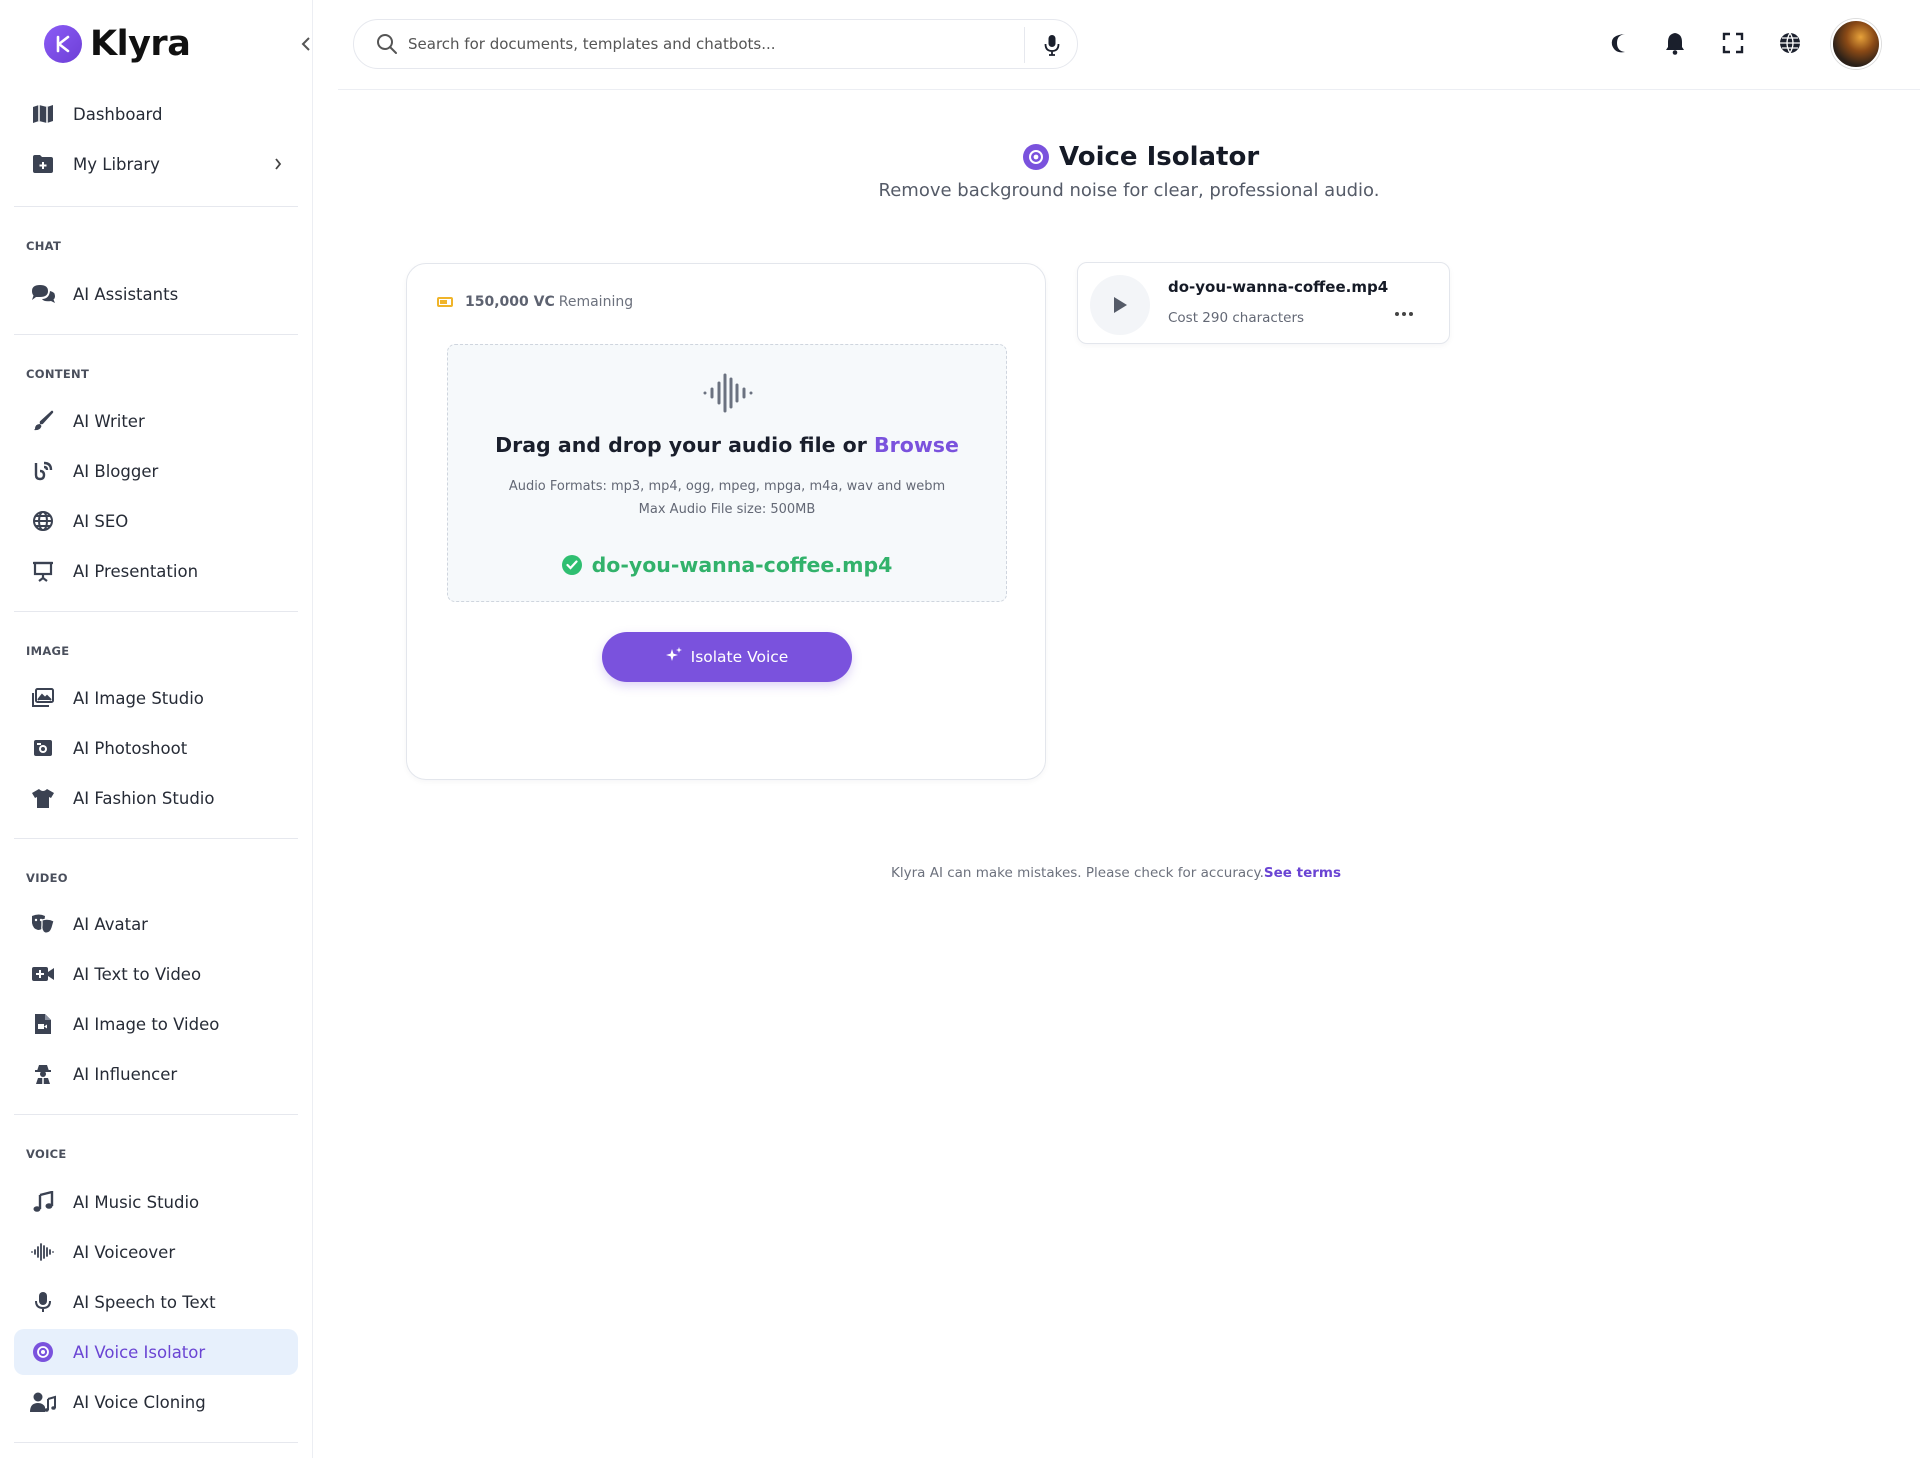 This screenshot has height=1458, width=1920. Describe the element at coordinates (43, 748) in the screenshot. I see `camera-icon` at that location.